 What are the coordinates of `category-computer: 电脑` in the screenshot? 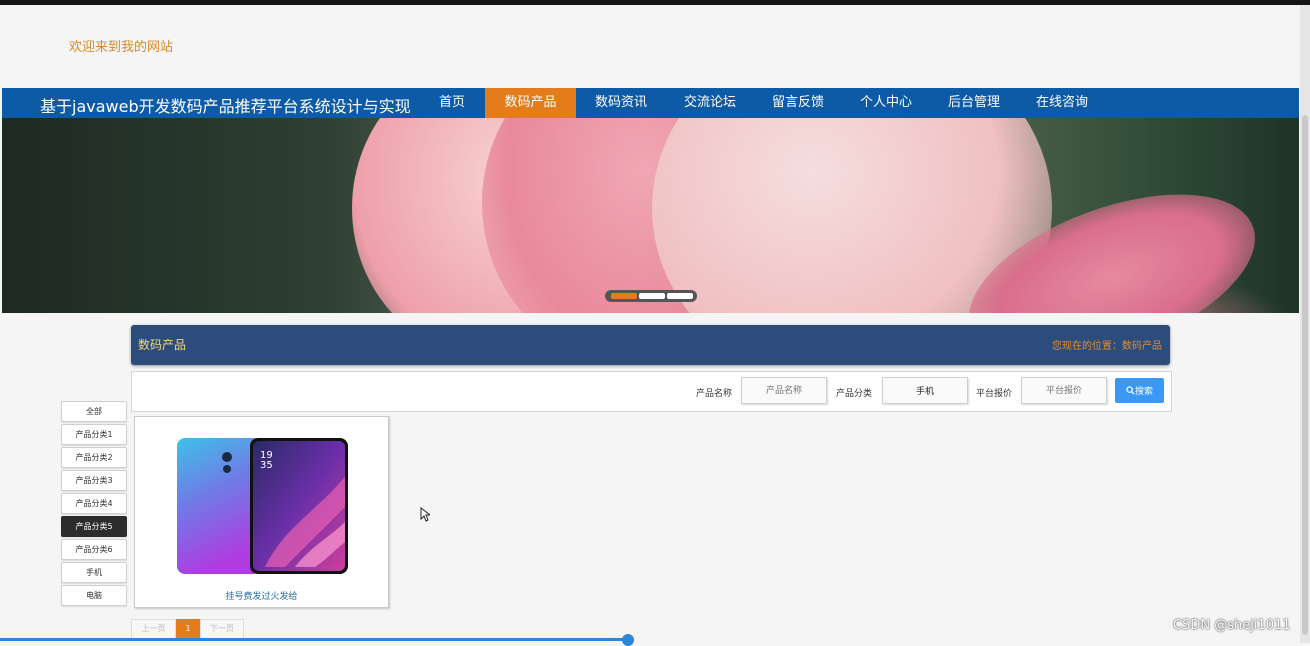 It's located at (94, 595).